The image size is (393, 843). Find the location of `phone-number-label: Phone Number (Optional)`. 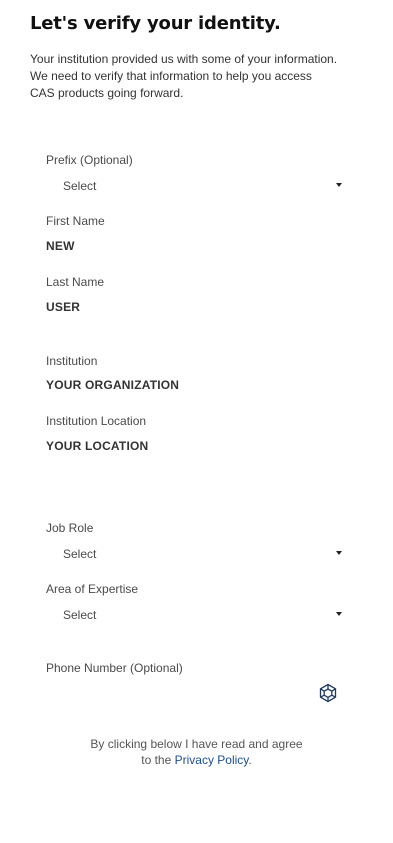

phone-number-label: Phone Number (Optional) is located at coordinates (114, 668).